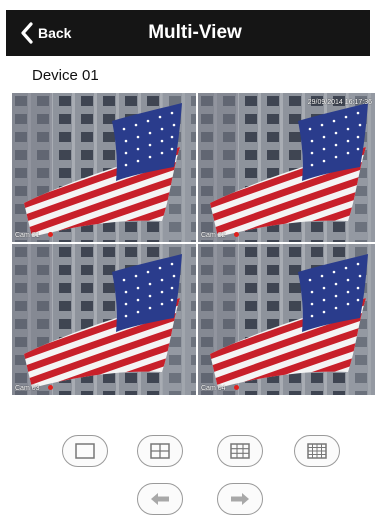  I want to click on navigation-bar: Back Multi-View, so click(188, 33).